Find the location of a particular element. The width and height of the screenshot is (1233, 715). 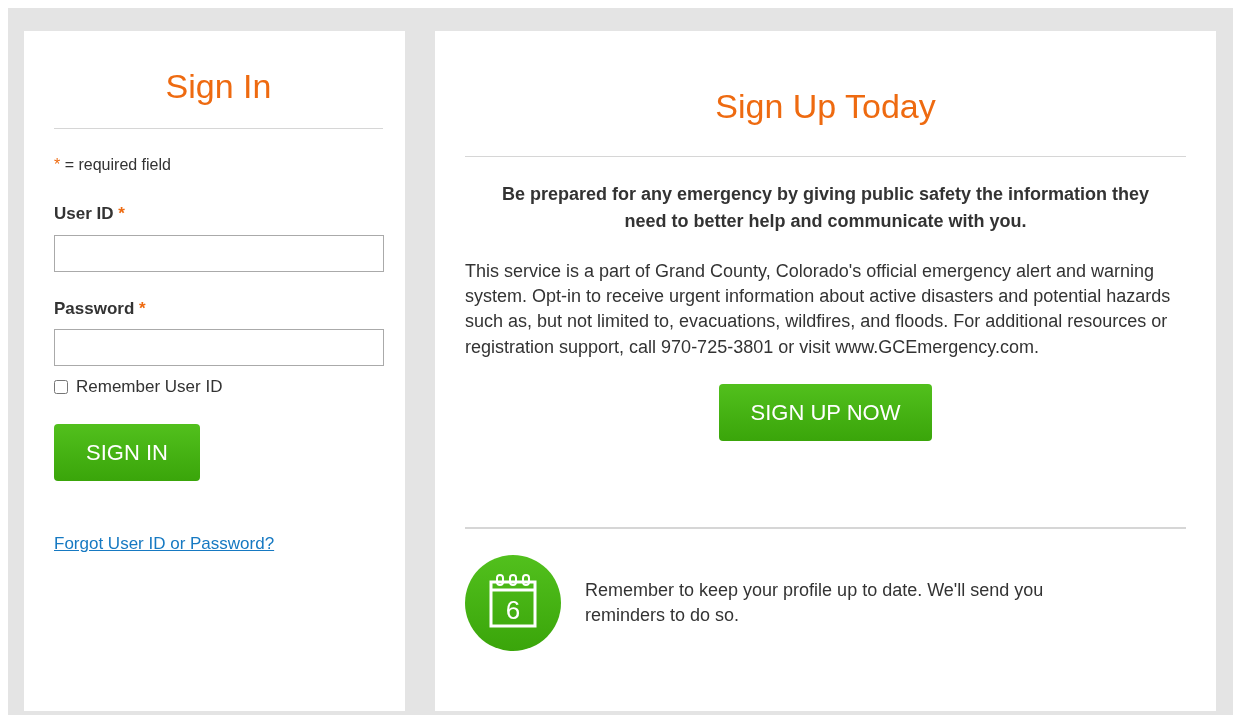

calendar-icon: 6 is located at coordinates (513, 602).